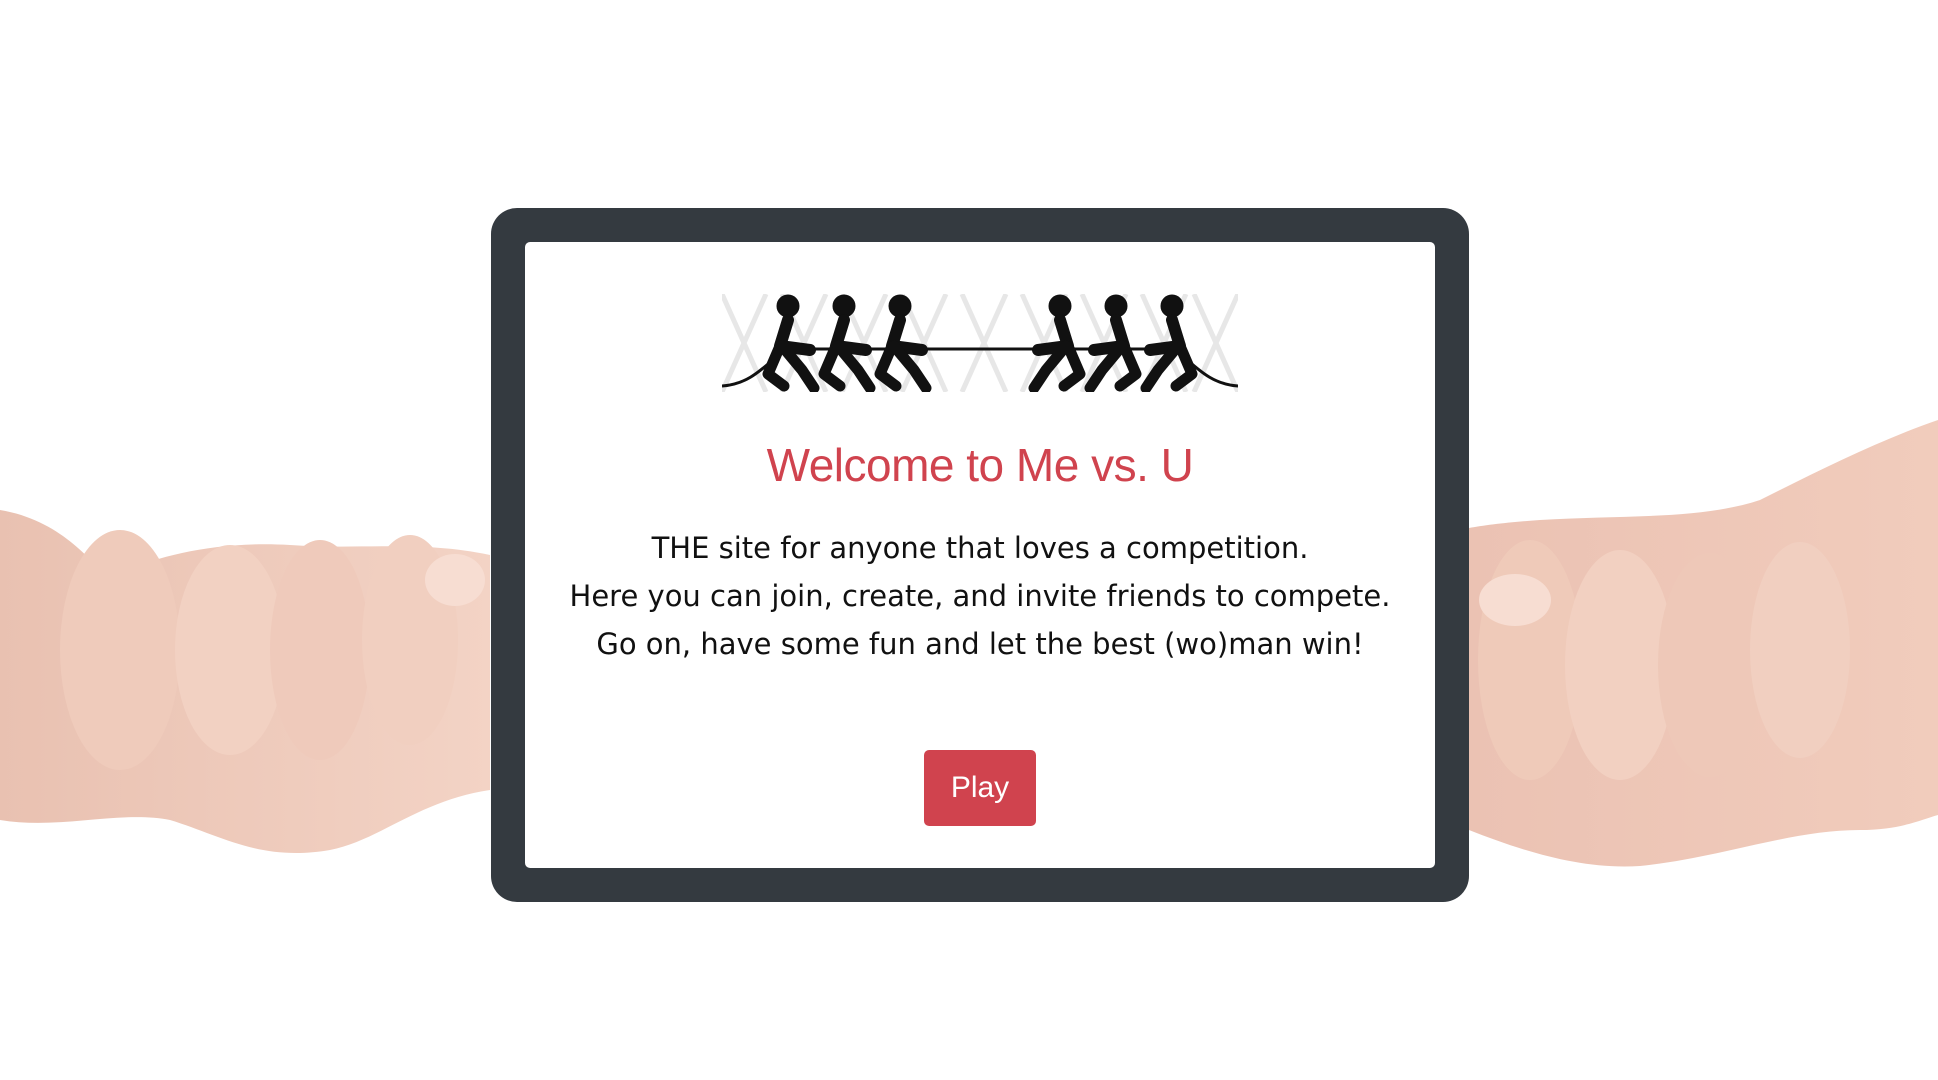 This screenshot has height=1080, width=1938. What do you see at coordinates (1703, 643) in the screenshot?
I see `right-hand` at bounding box center [1703, 643].